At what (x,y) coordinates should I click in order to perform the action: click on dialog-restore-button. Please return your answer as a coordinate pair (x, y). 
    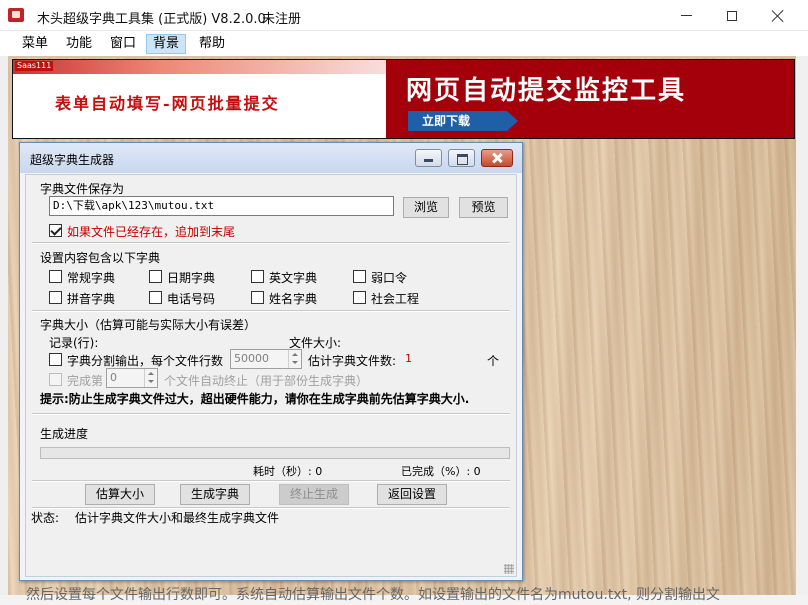
    Looking at the image, I should click on (461, 158).